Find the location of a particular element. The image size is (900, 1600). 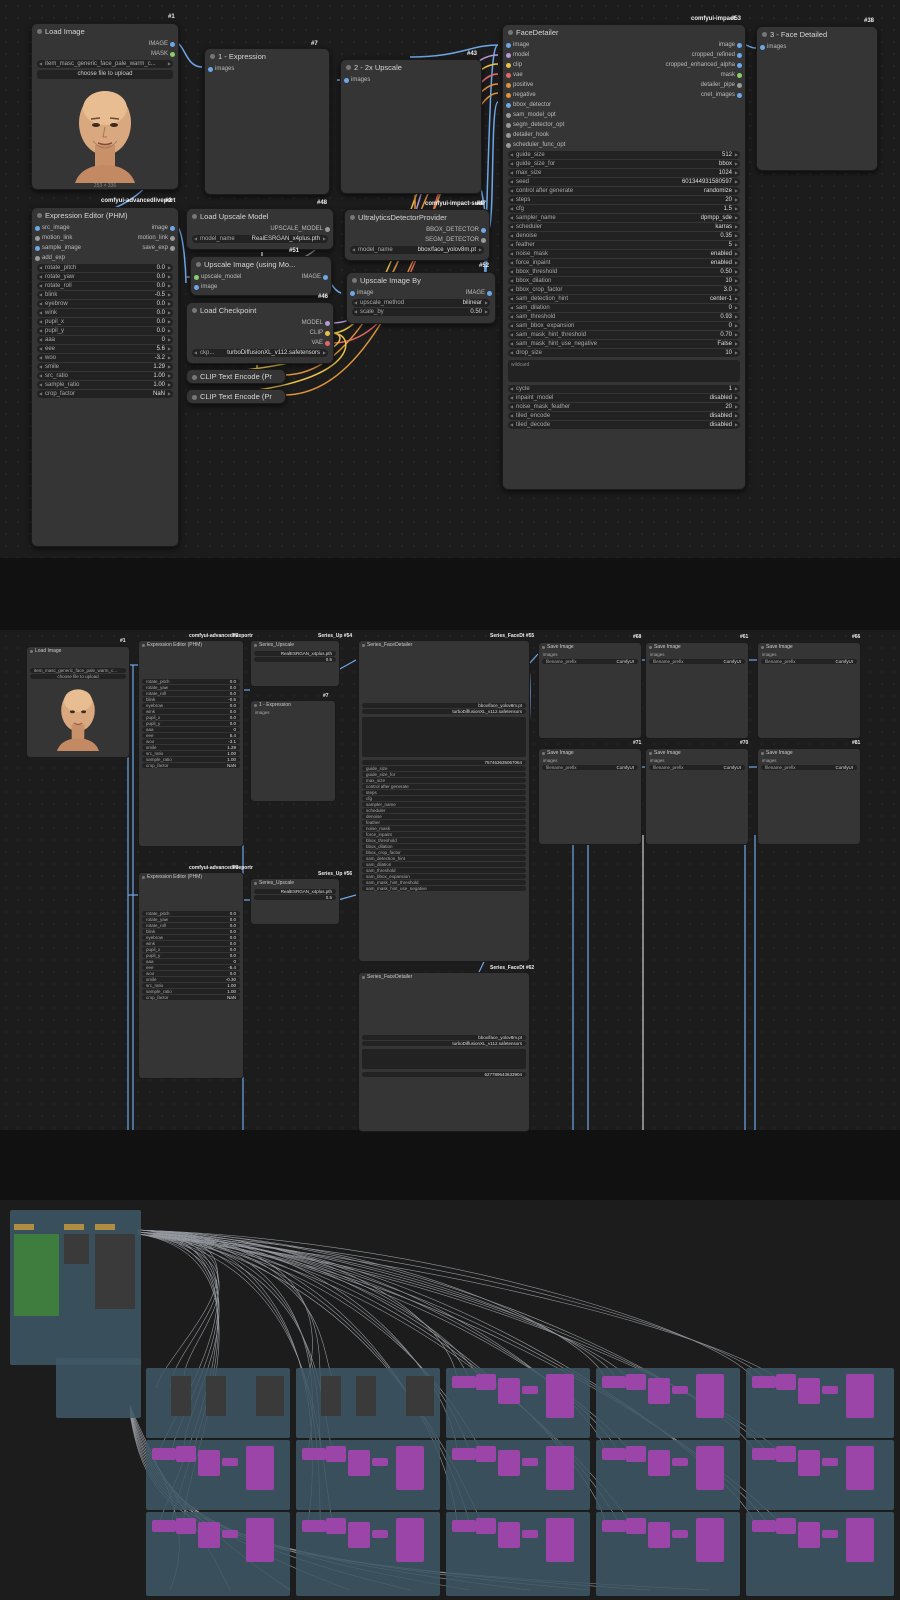

model-name-select: model_name RealESRGAN_x4plus.pth is located at coordinates (260, 239).